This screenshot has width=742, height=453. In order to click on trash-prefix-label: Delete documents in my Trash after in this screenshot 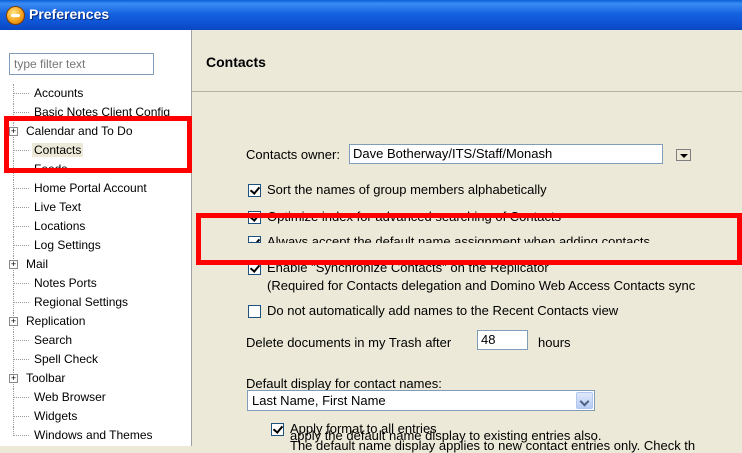, I will do `click(349, 342)`.